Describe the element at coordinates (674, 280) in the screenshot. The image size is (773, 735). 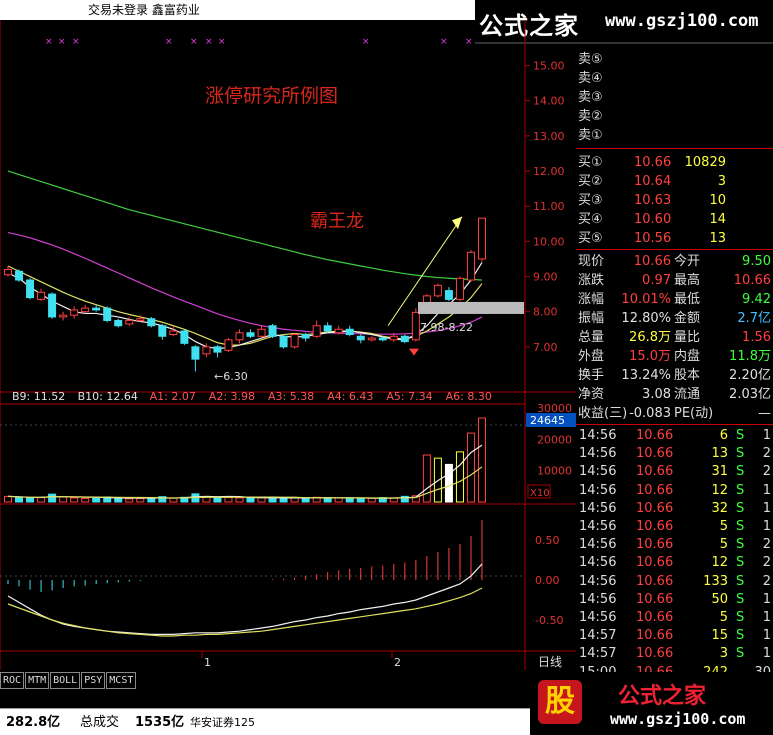
I see `stat-row: 涨跌 0.97 最高 10.66` at that location.